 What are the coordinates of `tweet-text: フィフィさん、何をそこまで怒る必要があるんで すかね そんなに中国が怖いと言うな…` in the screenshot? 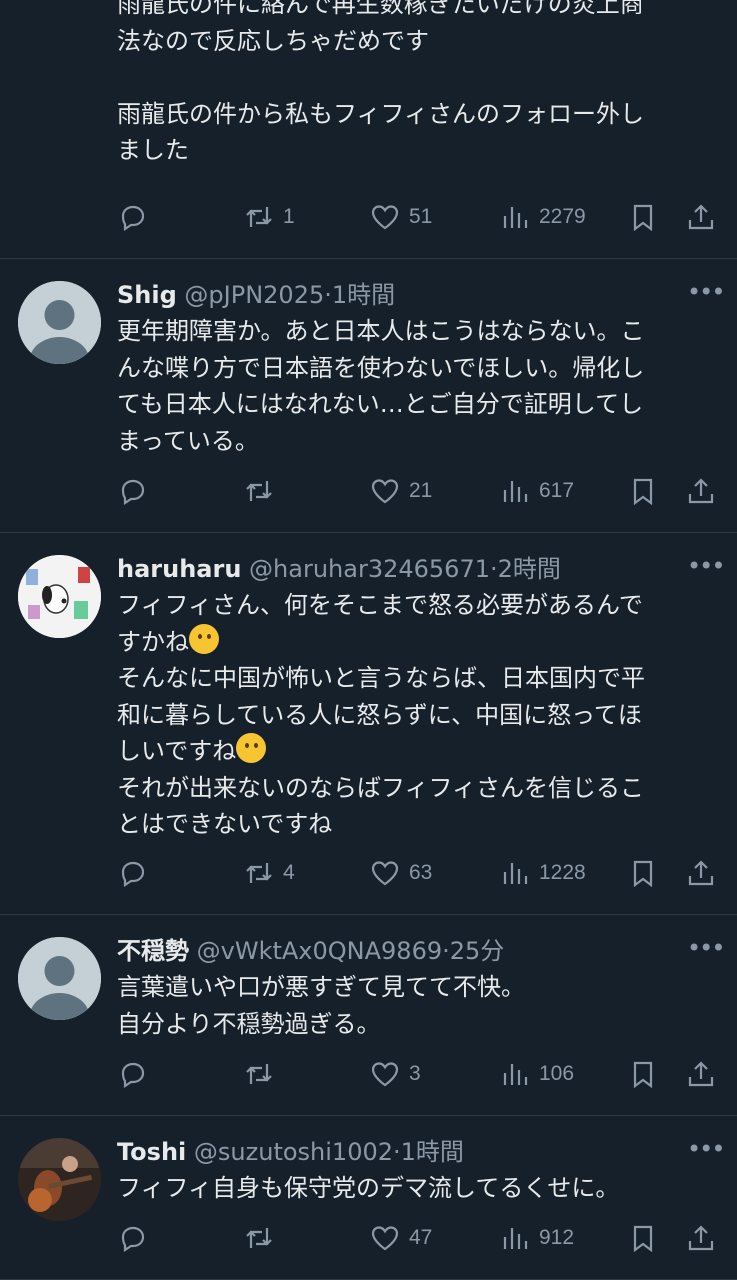 It's located at (381, 714).